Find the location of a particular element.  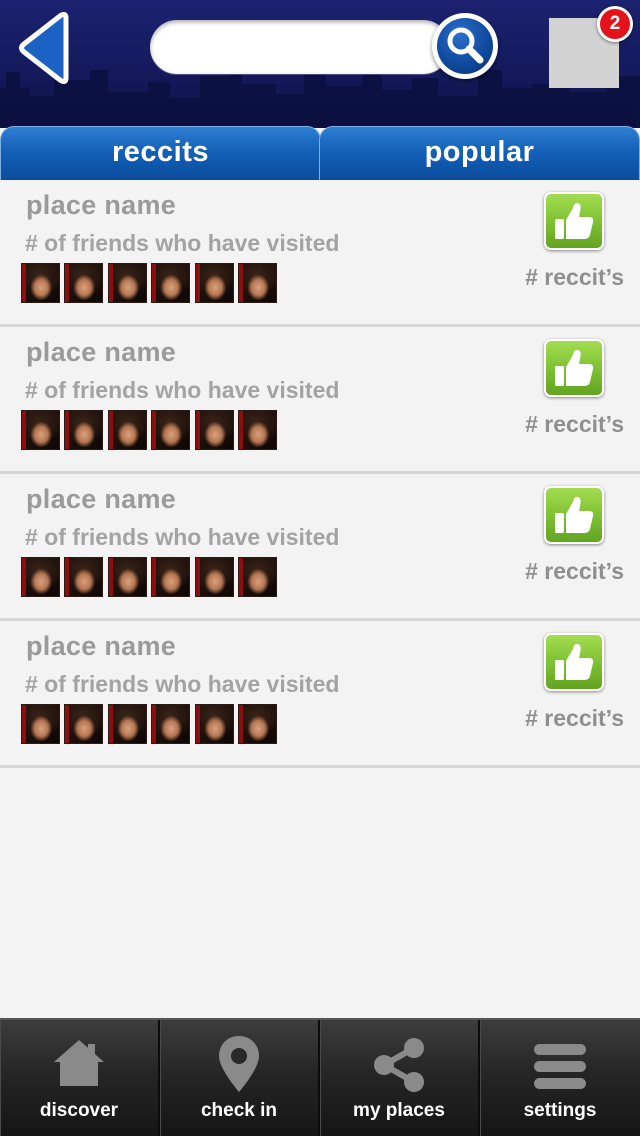

back-arrow-icon is located at coordinates (44, 48).